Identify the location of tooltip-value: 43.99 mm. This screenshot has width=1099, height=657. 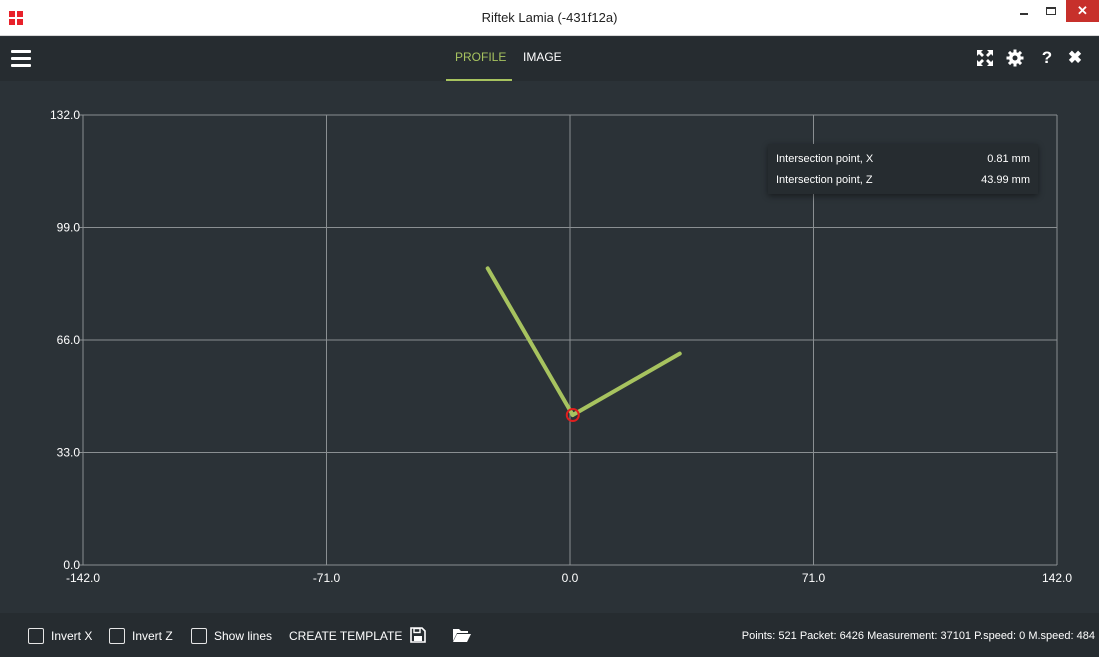
(1005, 179).